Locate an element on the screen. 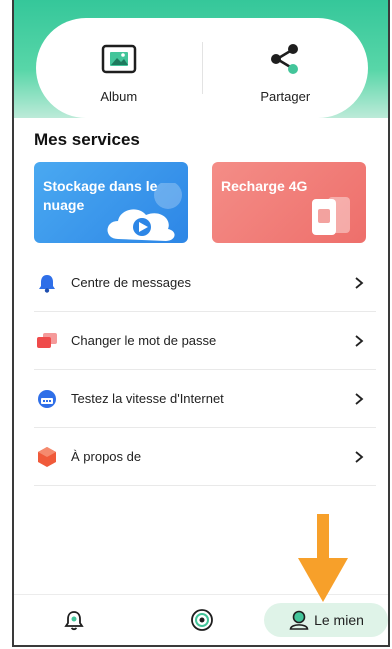 This screenshot has height=649, width=392. sim-card-icon is located at coordinates (331, 216).